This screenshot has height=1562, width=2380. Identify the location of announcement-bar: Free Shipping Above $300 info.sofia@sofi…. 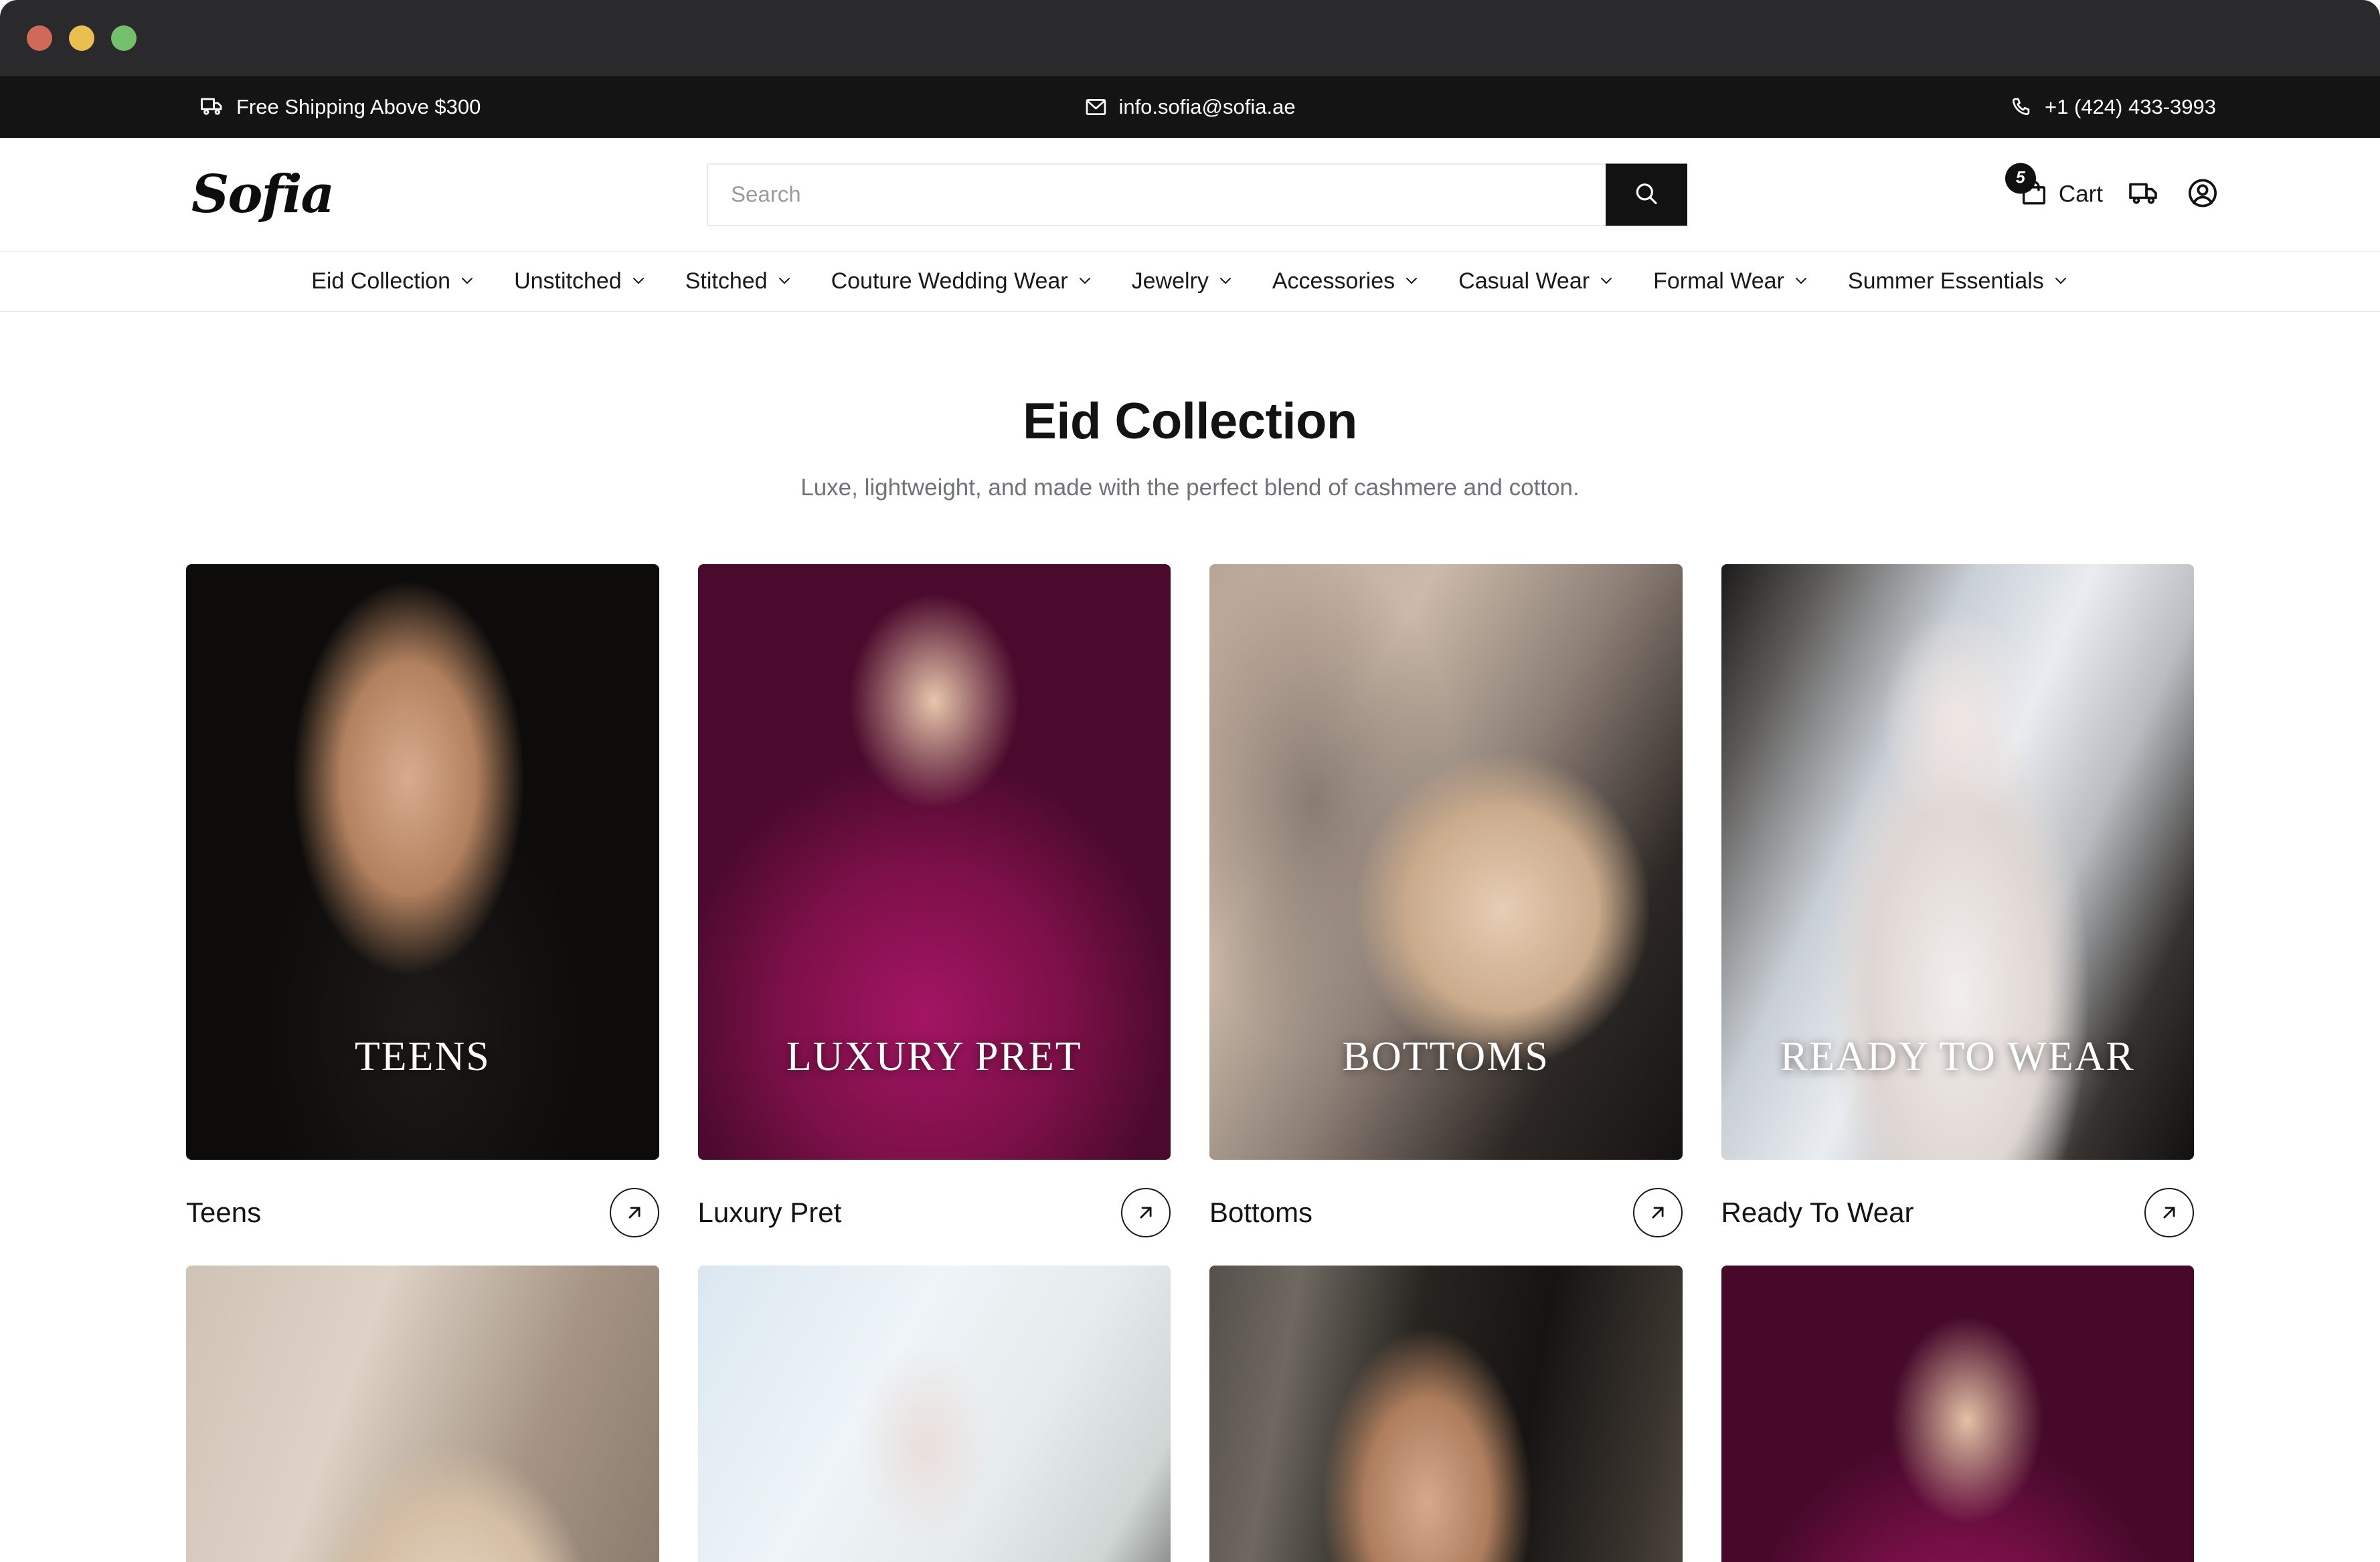
(1190, 107).